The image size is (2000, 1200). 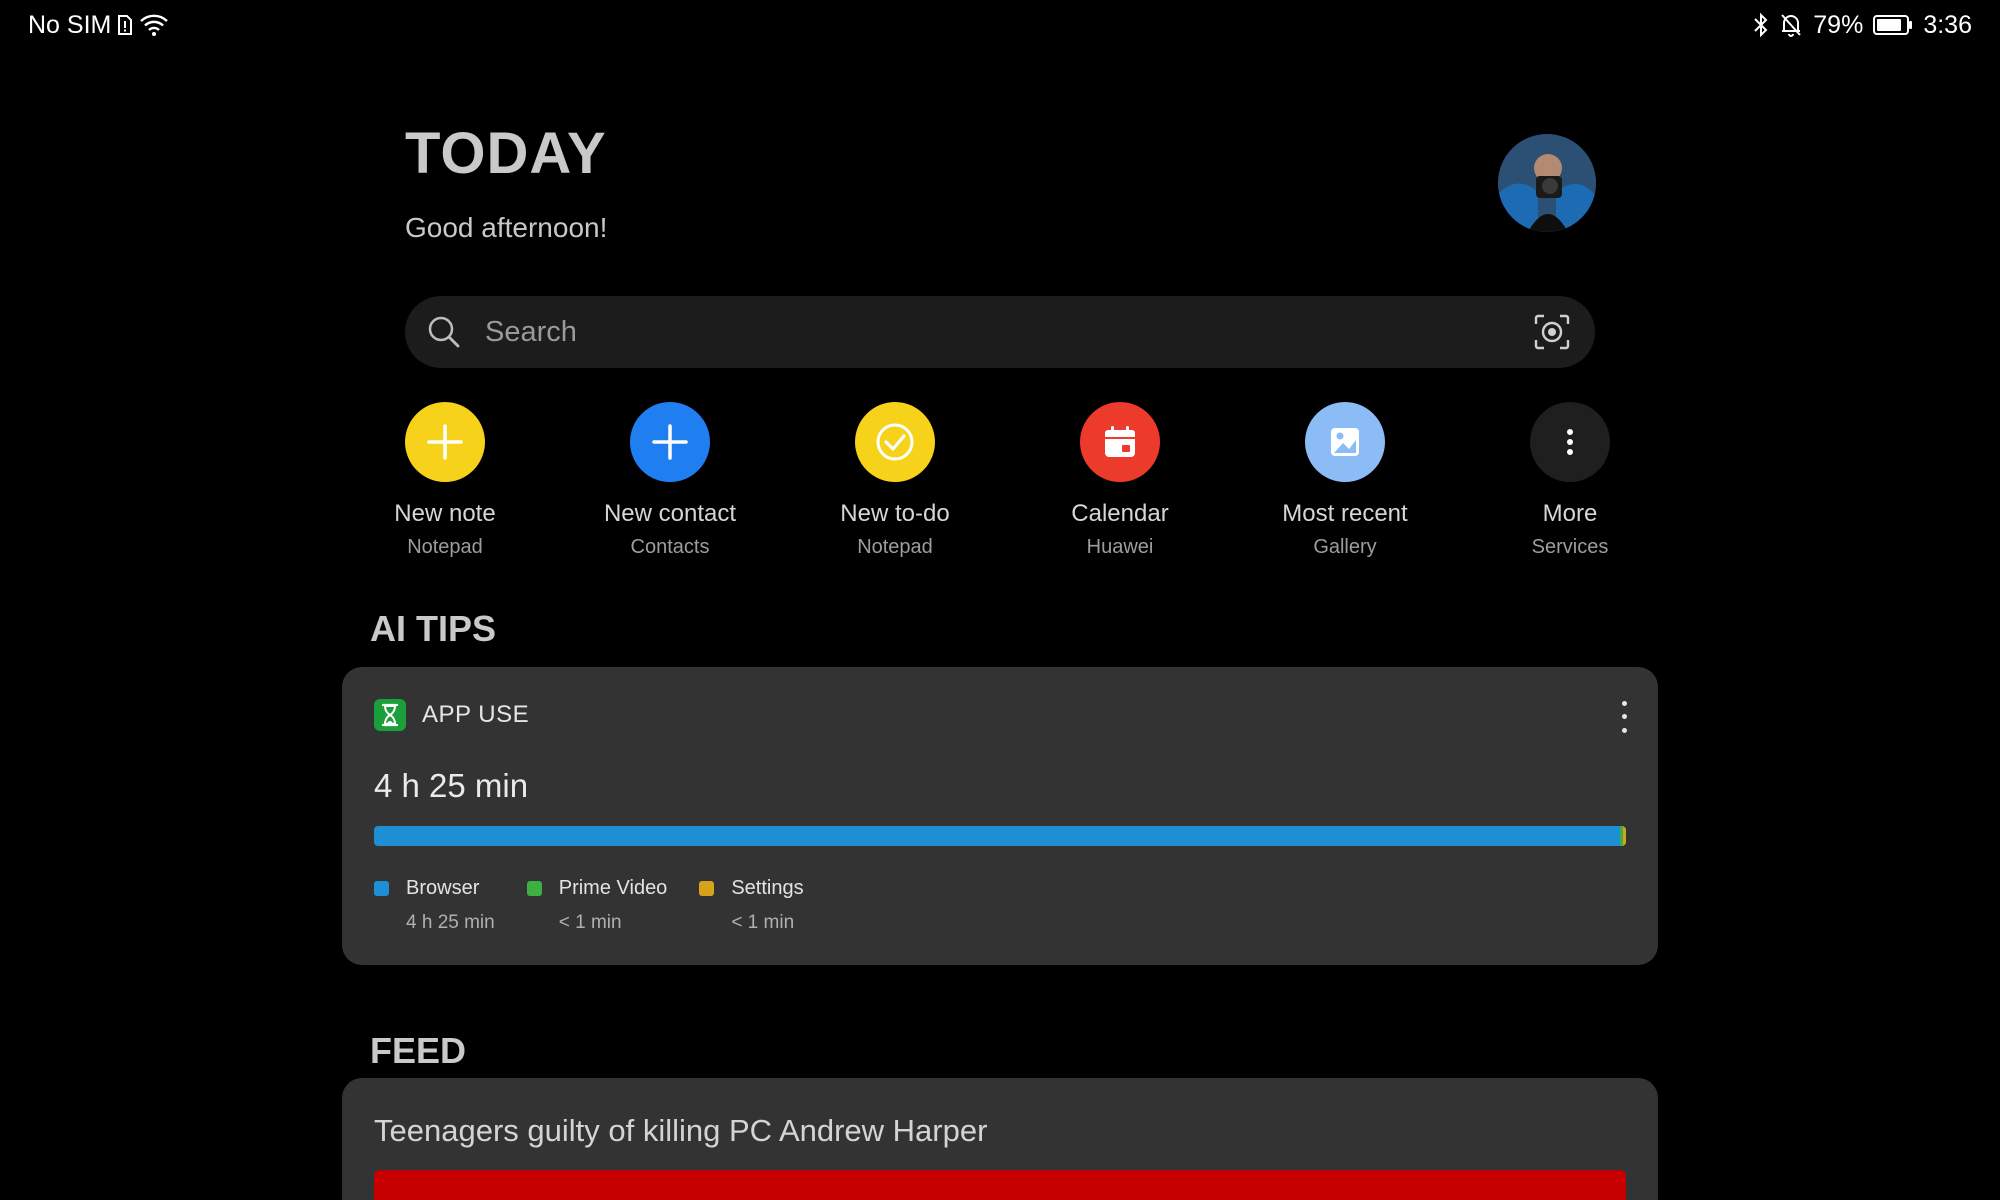 What do you see at coordinates (506, 153) in the screenshot?
I see `page-title: TODAY` at bounding box center [506, 153].